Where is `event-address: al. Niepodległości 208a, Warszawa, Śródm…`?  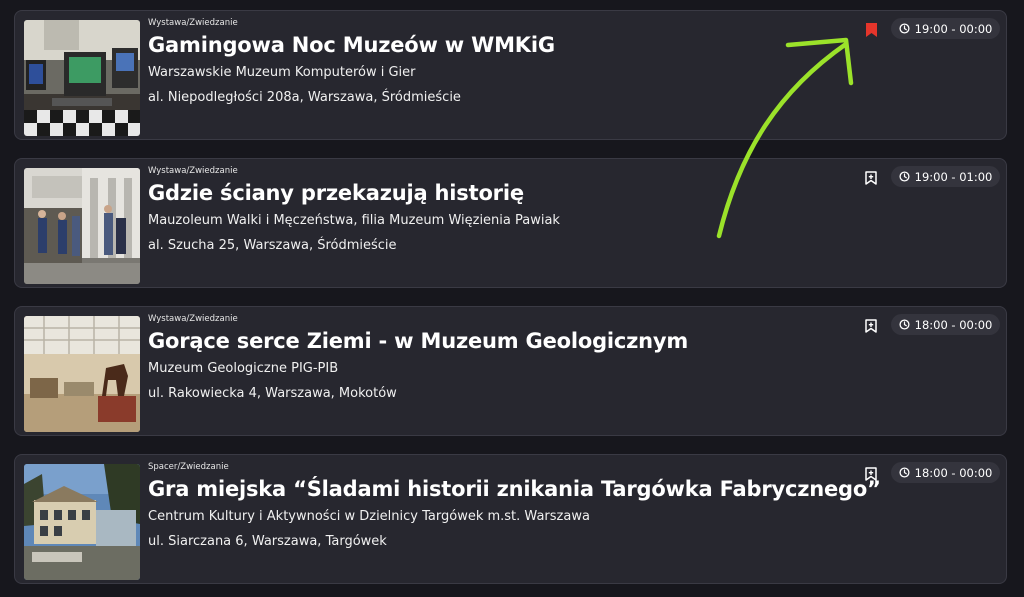
event-address: al. Niepodległości 208a, Warszawa, Śródm… is located at coordinates (304, 97).